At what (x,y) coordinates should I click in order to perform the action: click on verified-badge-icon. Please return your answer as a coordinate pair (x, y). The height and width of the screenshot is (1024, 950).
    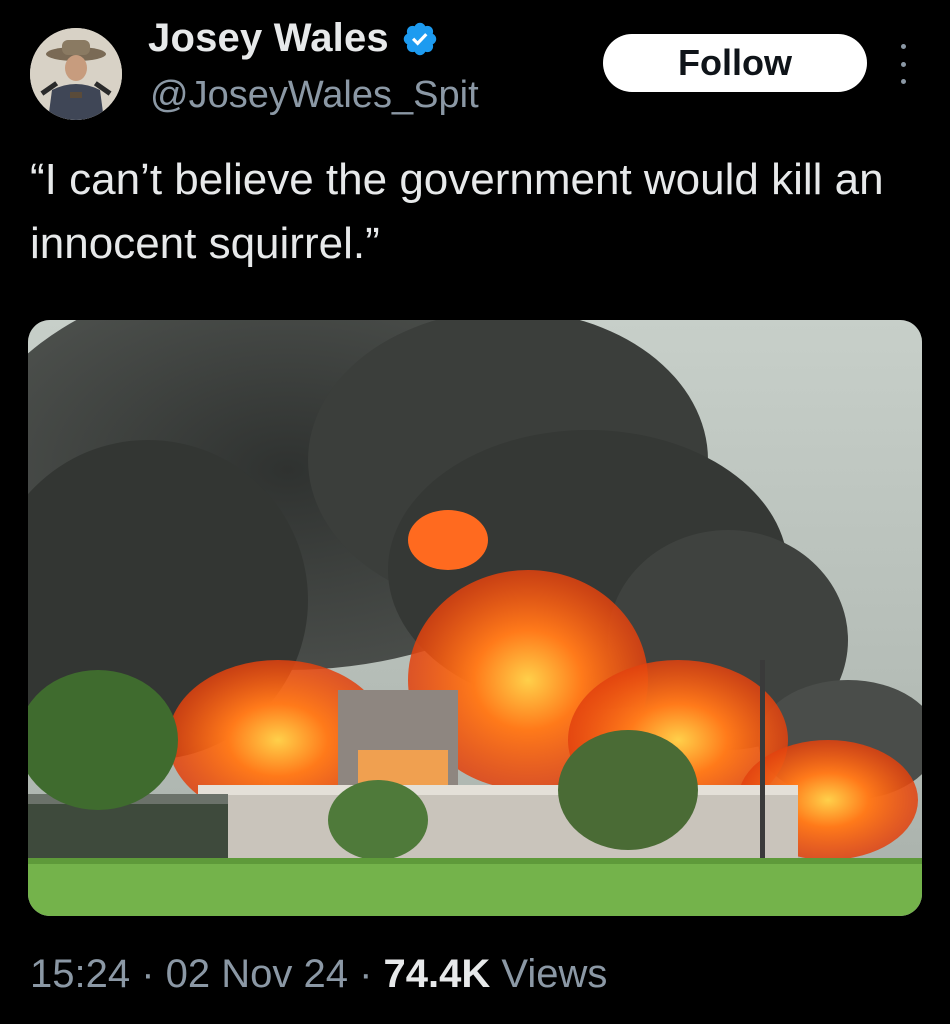
    Looking at the image, I should click on (420, 39).